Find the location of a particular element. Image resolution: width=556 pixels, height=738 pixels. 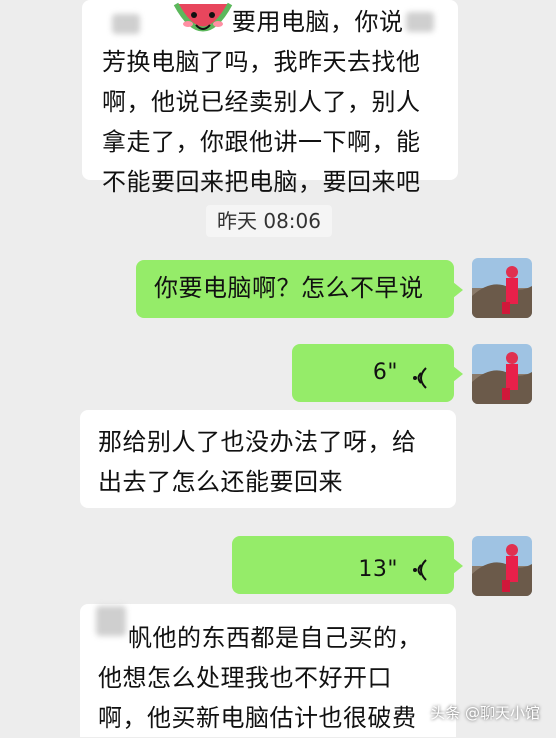

message-line: 啊，他买新电脑估计也很破费 is located at coordinates (257, 718).